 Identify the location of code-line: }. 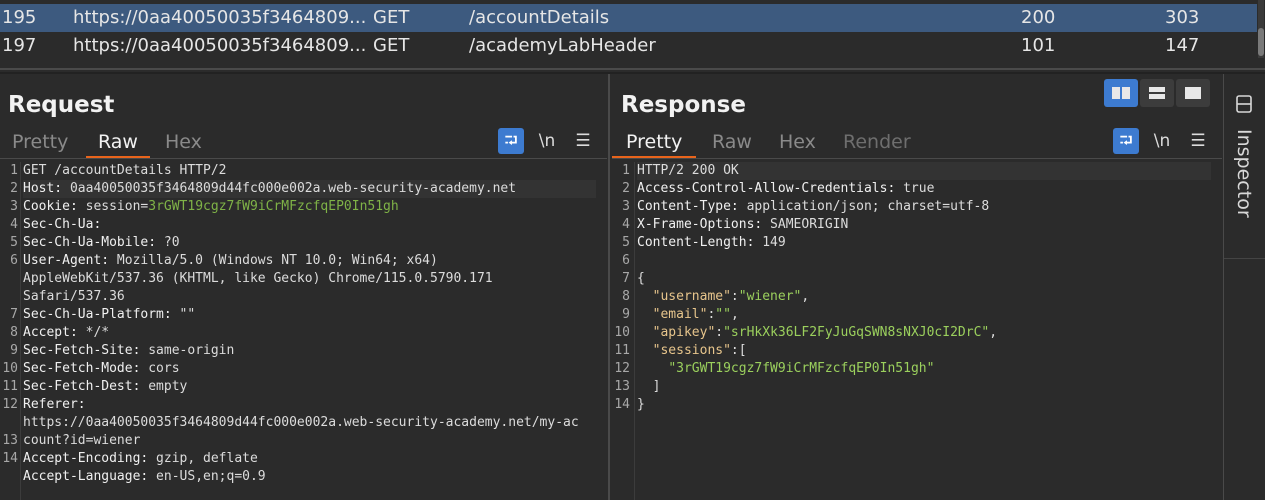
(924, 405).